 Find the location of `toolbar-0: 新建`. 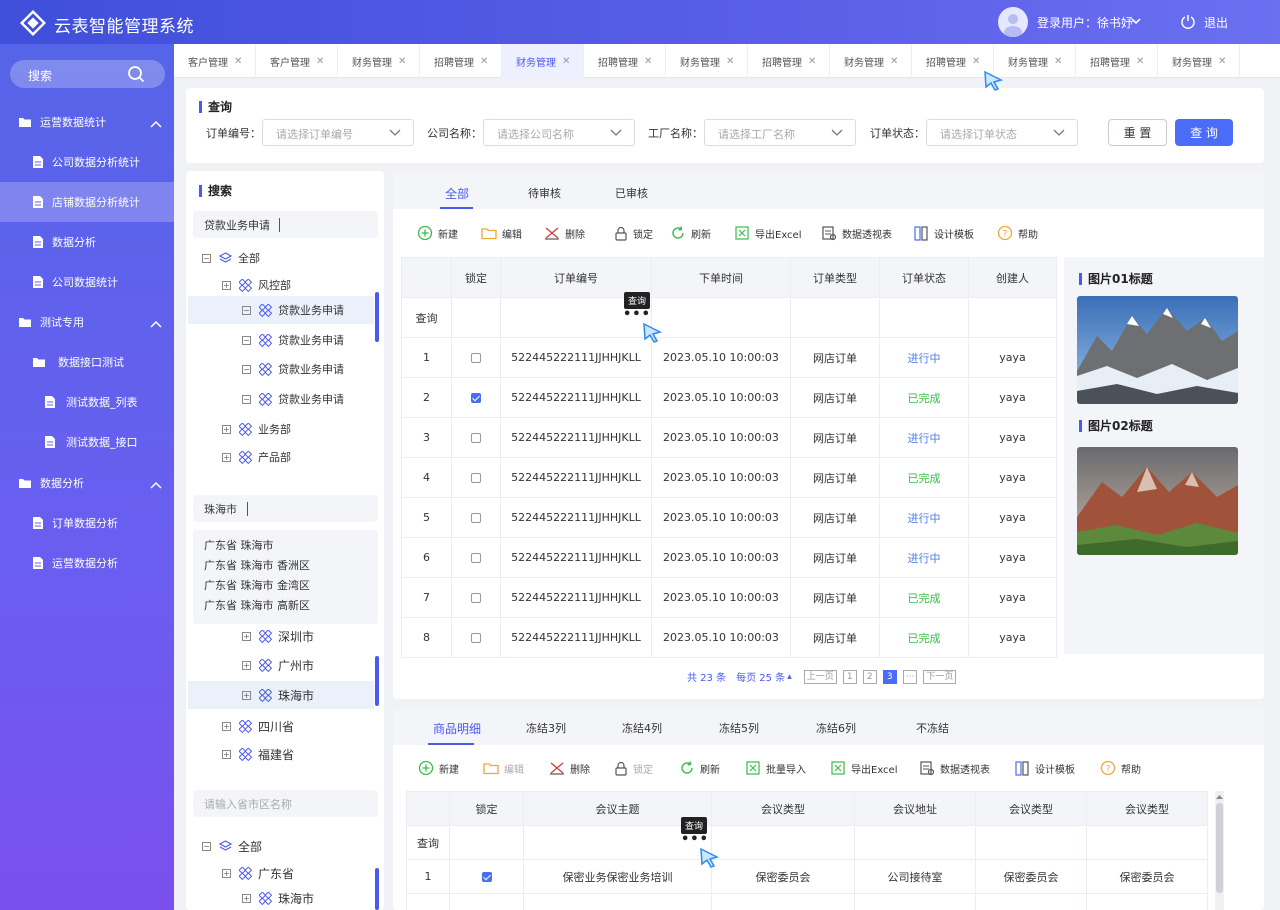

toolbar-0: 新建 is located at coordinates (437, 233).